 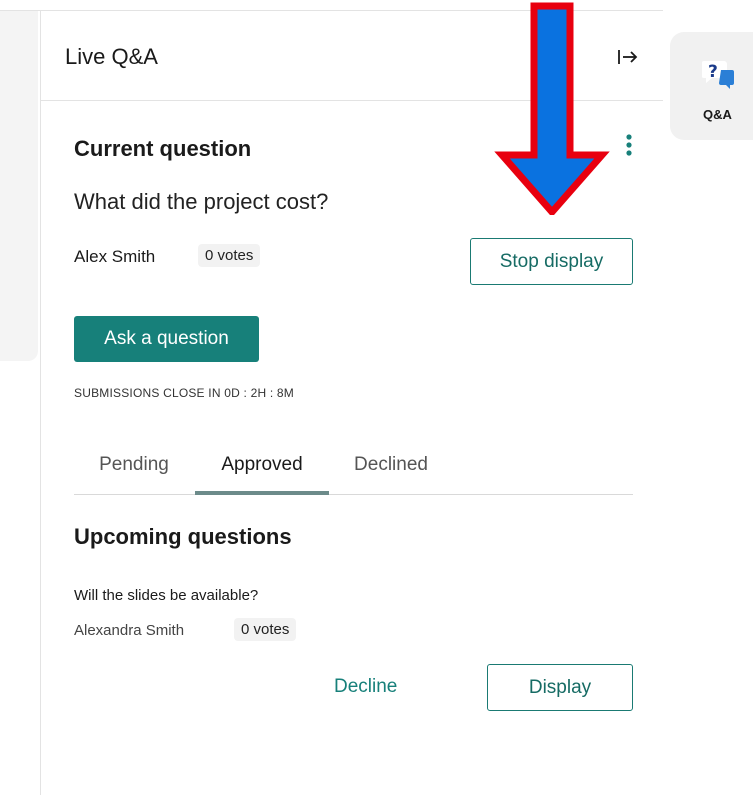 I want to click on left-gutter-shade, so click(x=19, y=186).